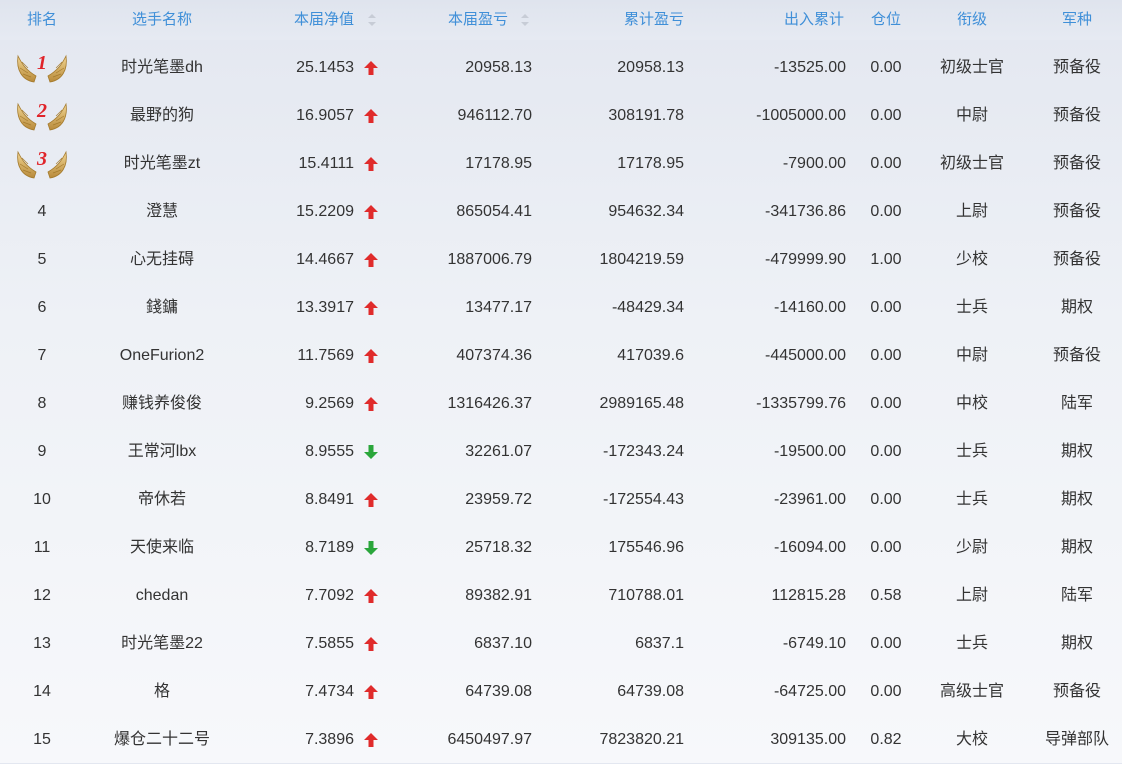 The width and height of the screenshot is (1122, 764). What do you see at coordinates (643, 499) in the screenshot?
I see `cumulative-profit: -172554.43` at bounding box center [643, 499].